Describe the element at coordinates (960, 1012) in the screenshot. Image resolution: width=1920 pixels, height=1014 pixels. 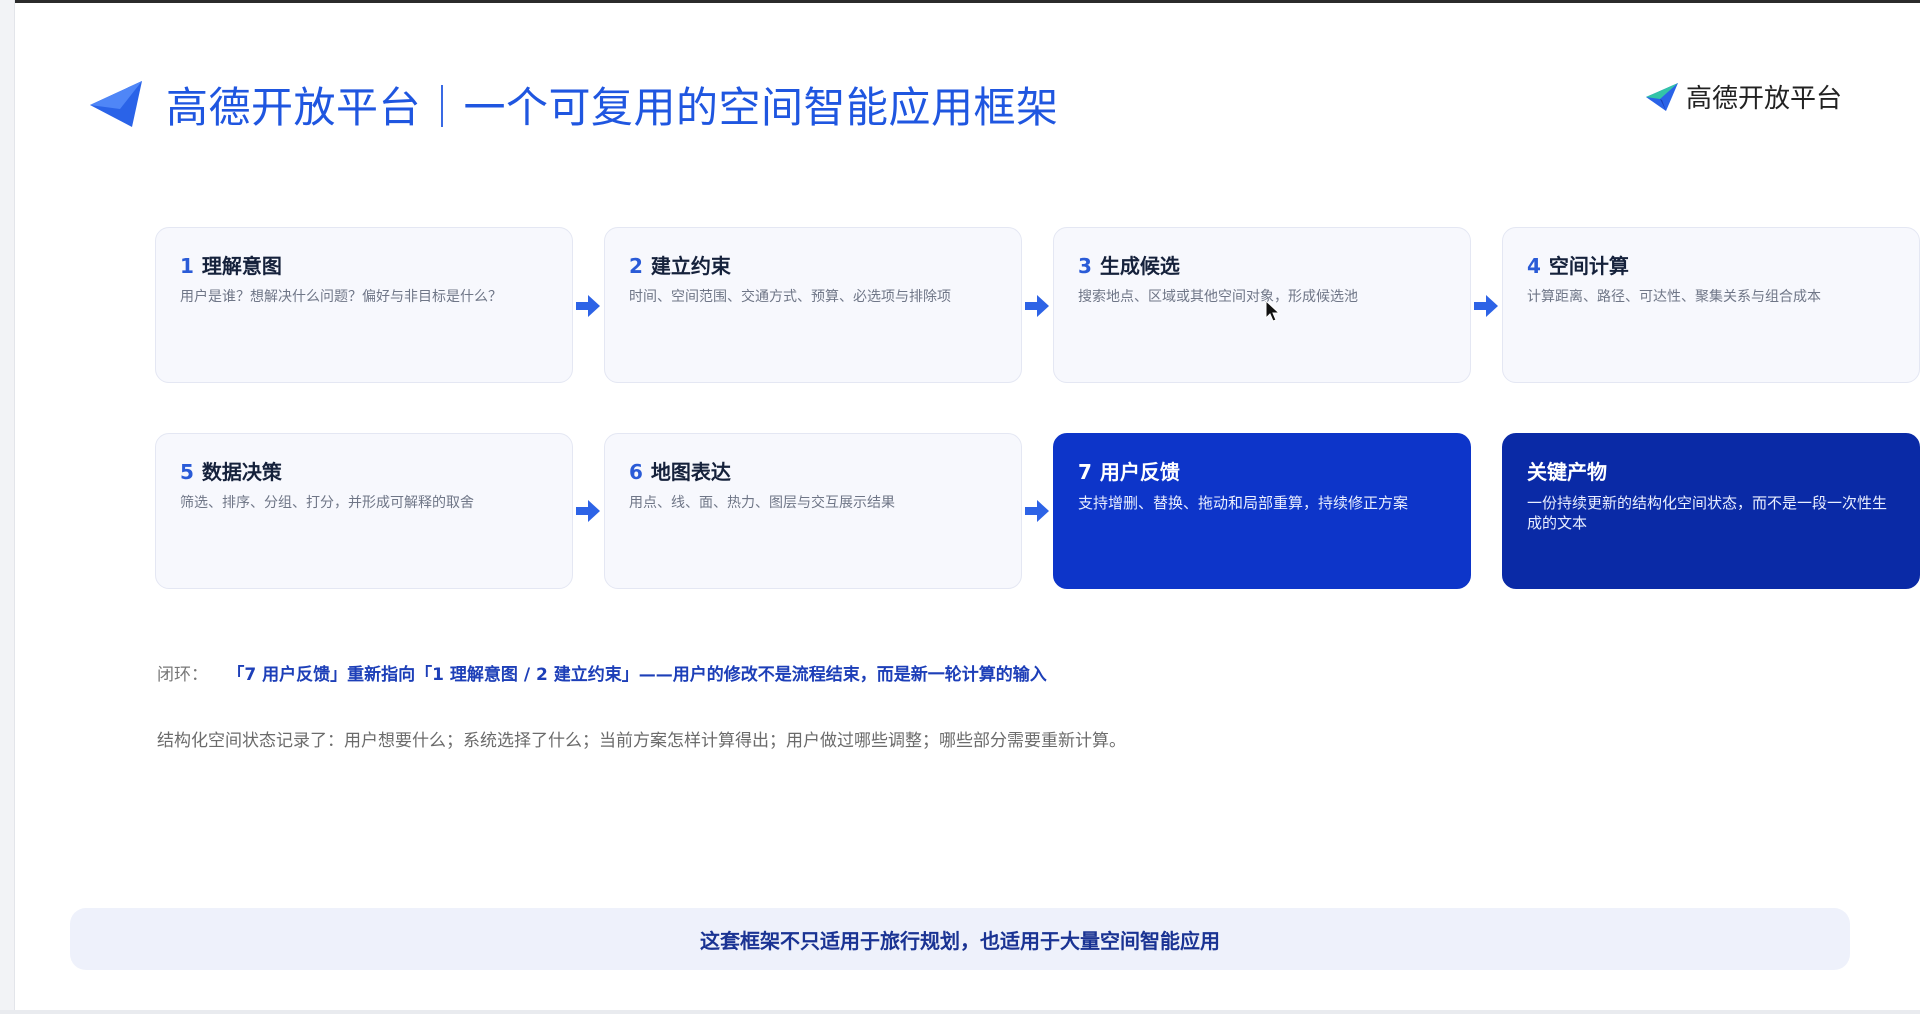
I see `window-bottom-edge` at that location.